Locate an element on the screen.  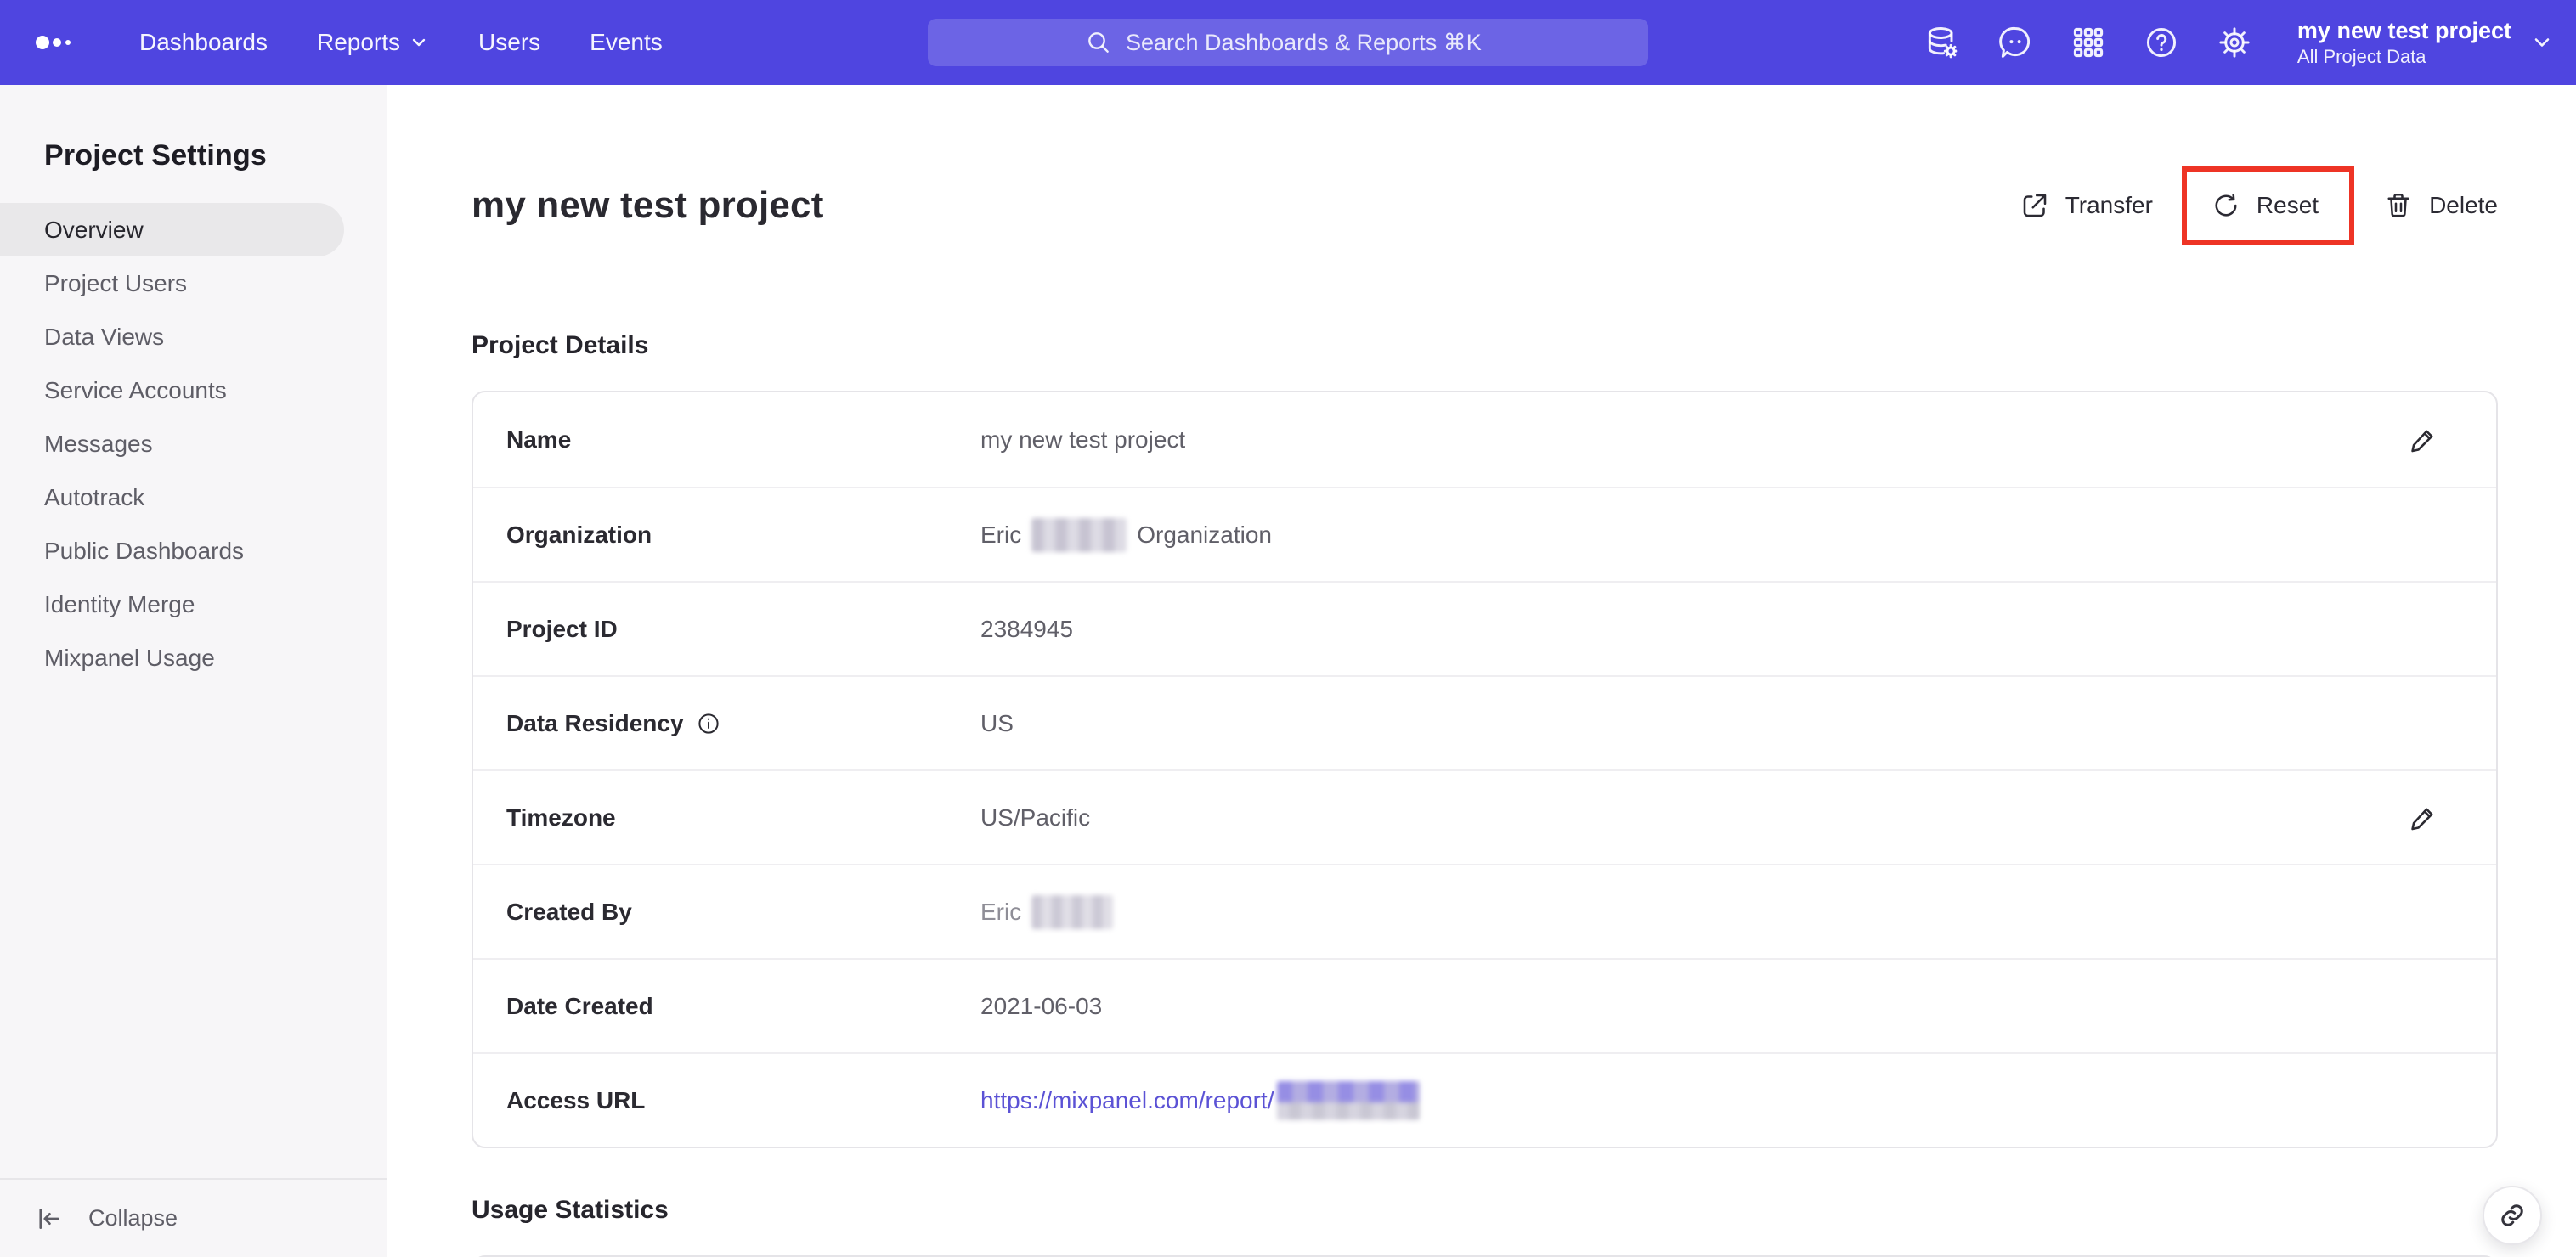
nav-users: Users is located at coordinates (509, 42).